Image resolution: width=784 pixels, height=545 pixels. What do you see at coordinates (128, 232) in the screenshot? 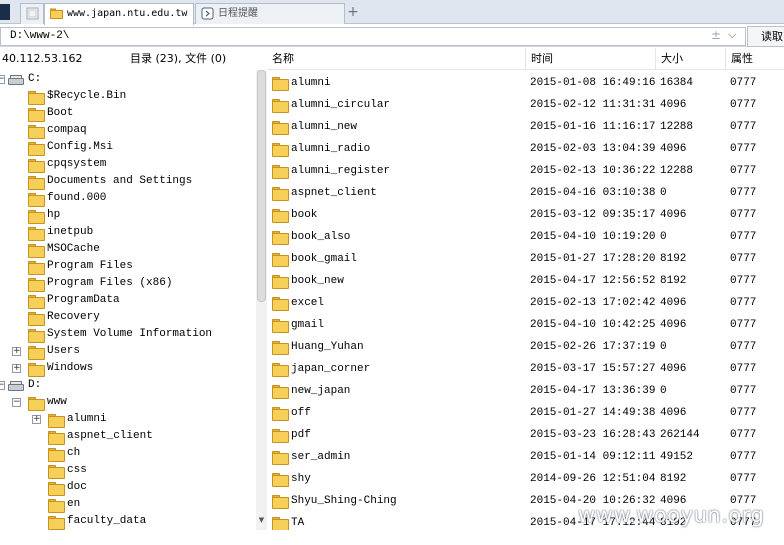
I see `tree-folder-node: inetpub` at bounding box center [128, 232].